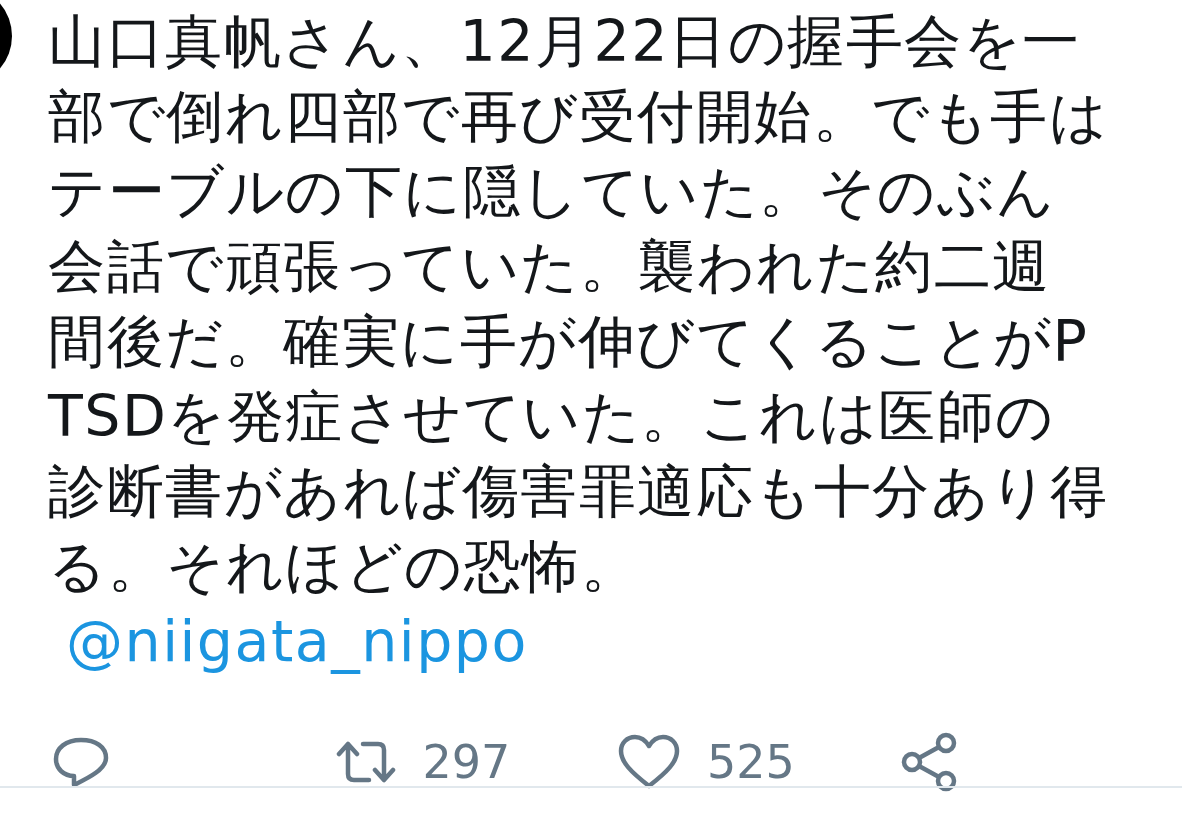 The width and height of the screenshot is (1182, 814). What do you see at coordinates (466, 762) in the screenshot?
I see `action-count: 297` at bounding box center [466, 762].